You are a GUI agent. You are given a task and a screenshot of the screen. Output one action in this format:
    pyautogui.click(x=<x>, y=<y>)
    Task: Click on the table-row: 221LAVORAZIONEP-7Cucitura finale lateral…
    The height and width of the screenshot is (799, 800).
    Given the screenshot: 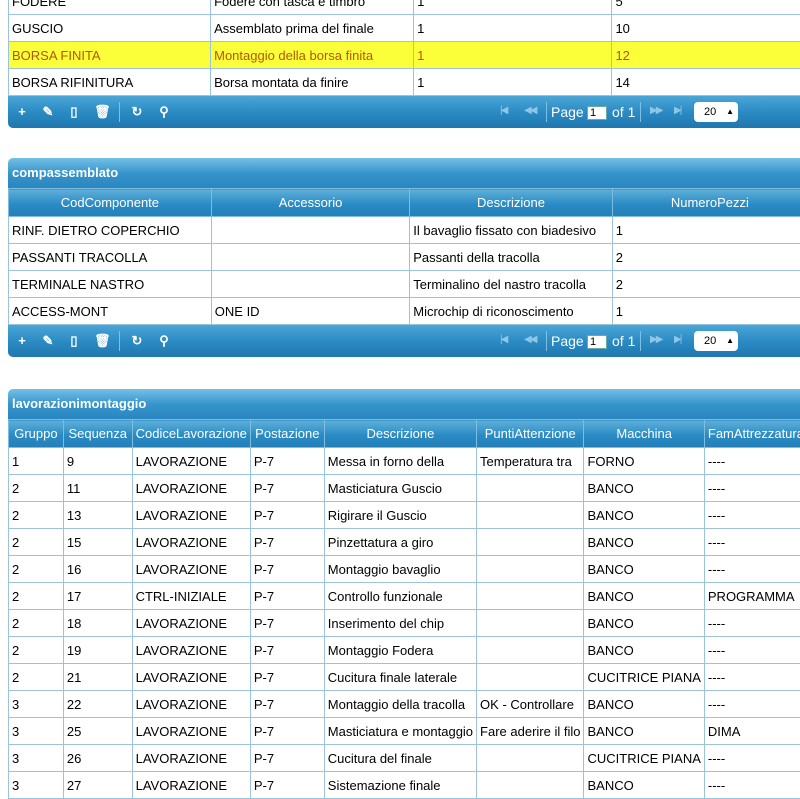 What is the action you would take?
    pyautogui.click(x=404, y=677)
    